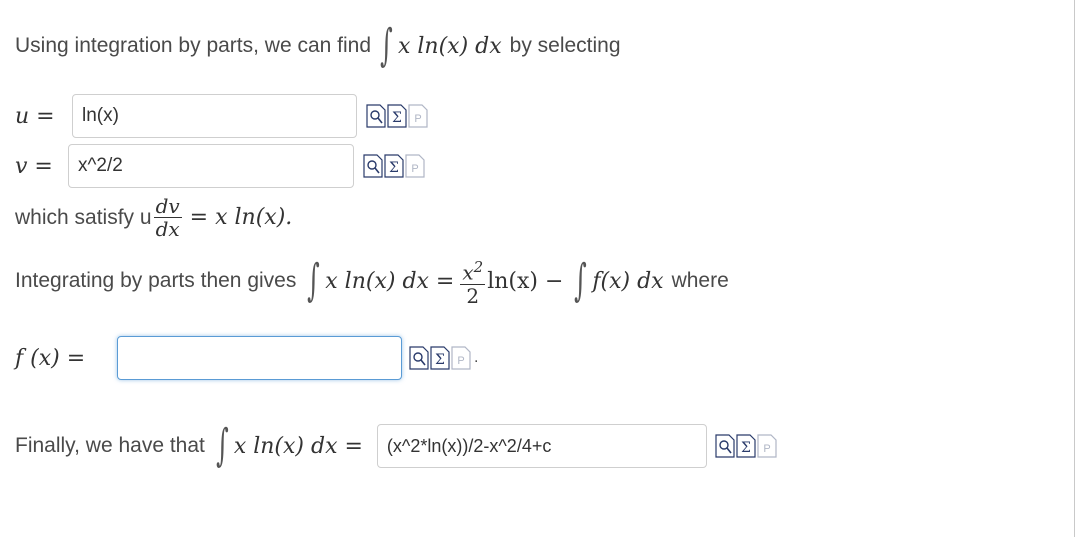 The width and height of the screenshot is (1077, 537). What do you see at coordinates (565, 45) in the screenshot?
I see `intro-suffix: by selecting` at bounding box center [565, 45].